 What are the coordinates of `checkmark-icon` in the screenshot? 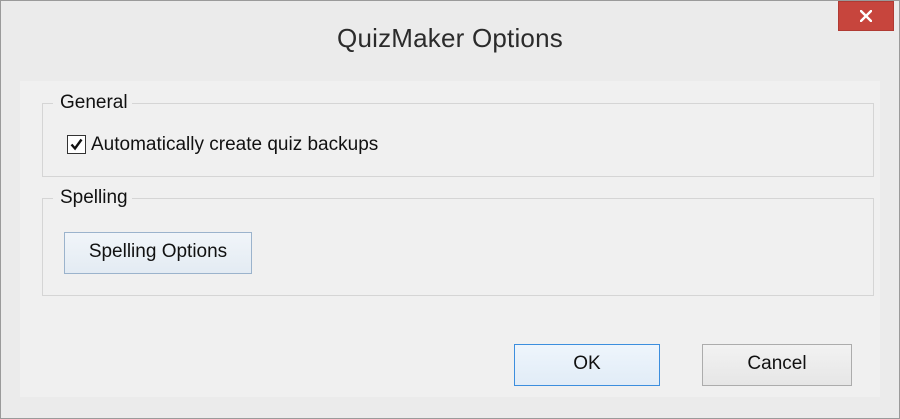 It's located at (76, 144).